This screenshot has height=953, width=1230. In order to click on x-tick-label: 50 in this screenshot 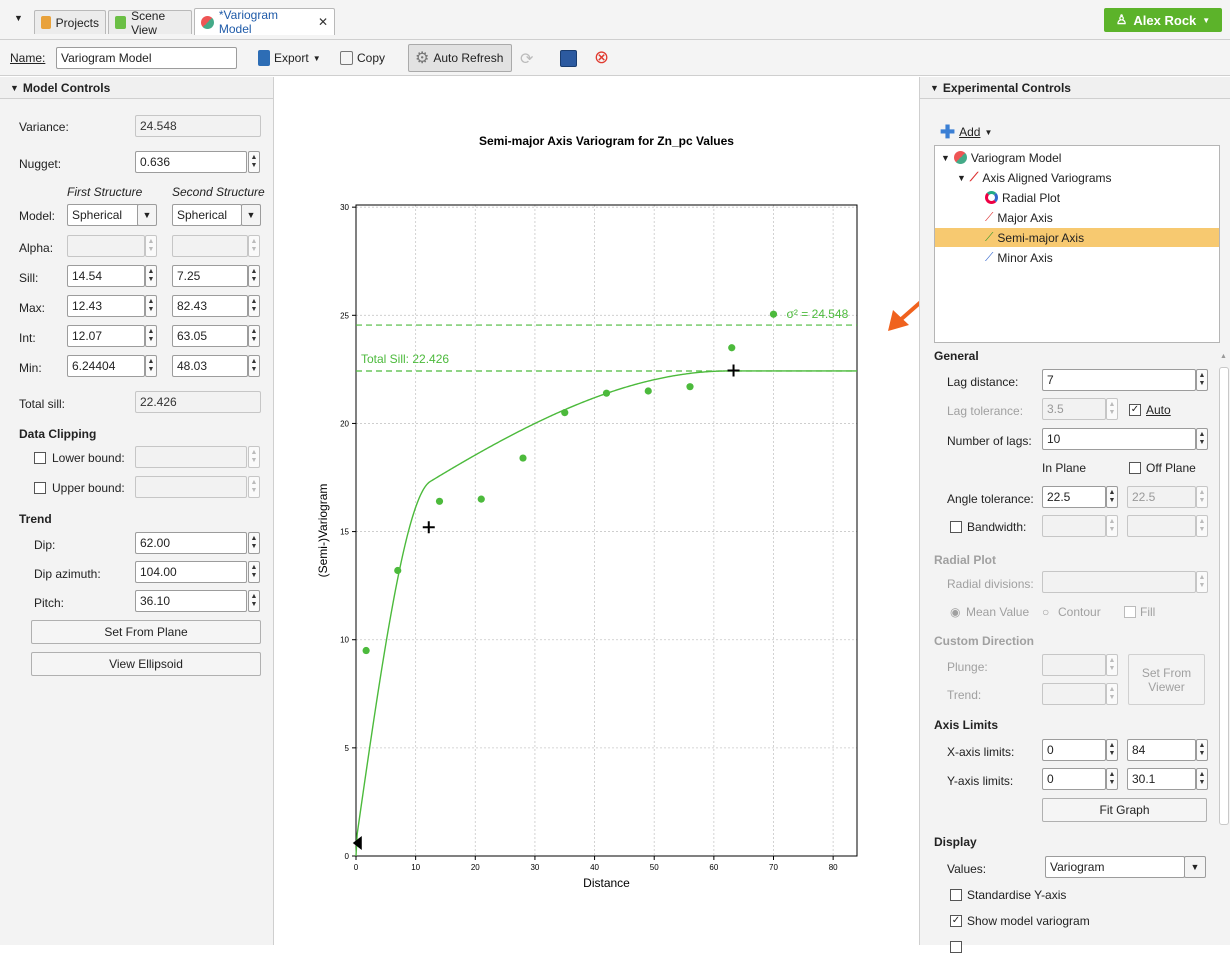, I will do `click(654, 867)`.